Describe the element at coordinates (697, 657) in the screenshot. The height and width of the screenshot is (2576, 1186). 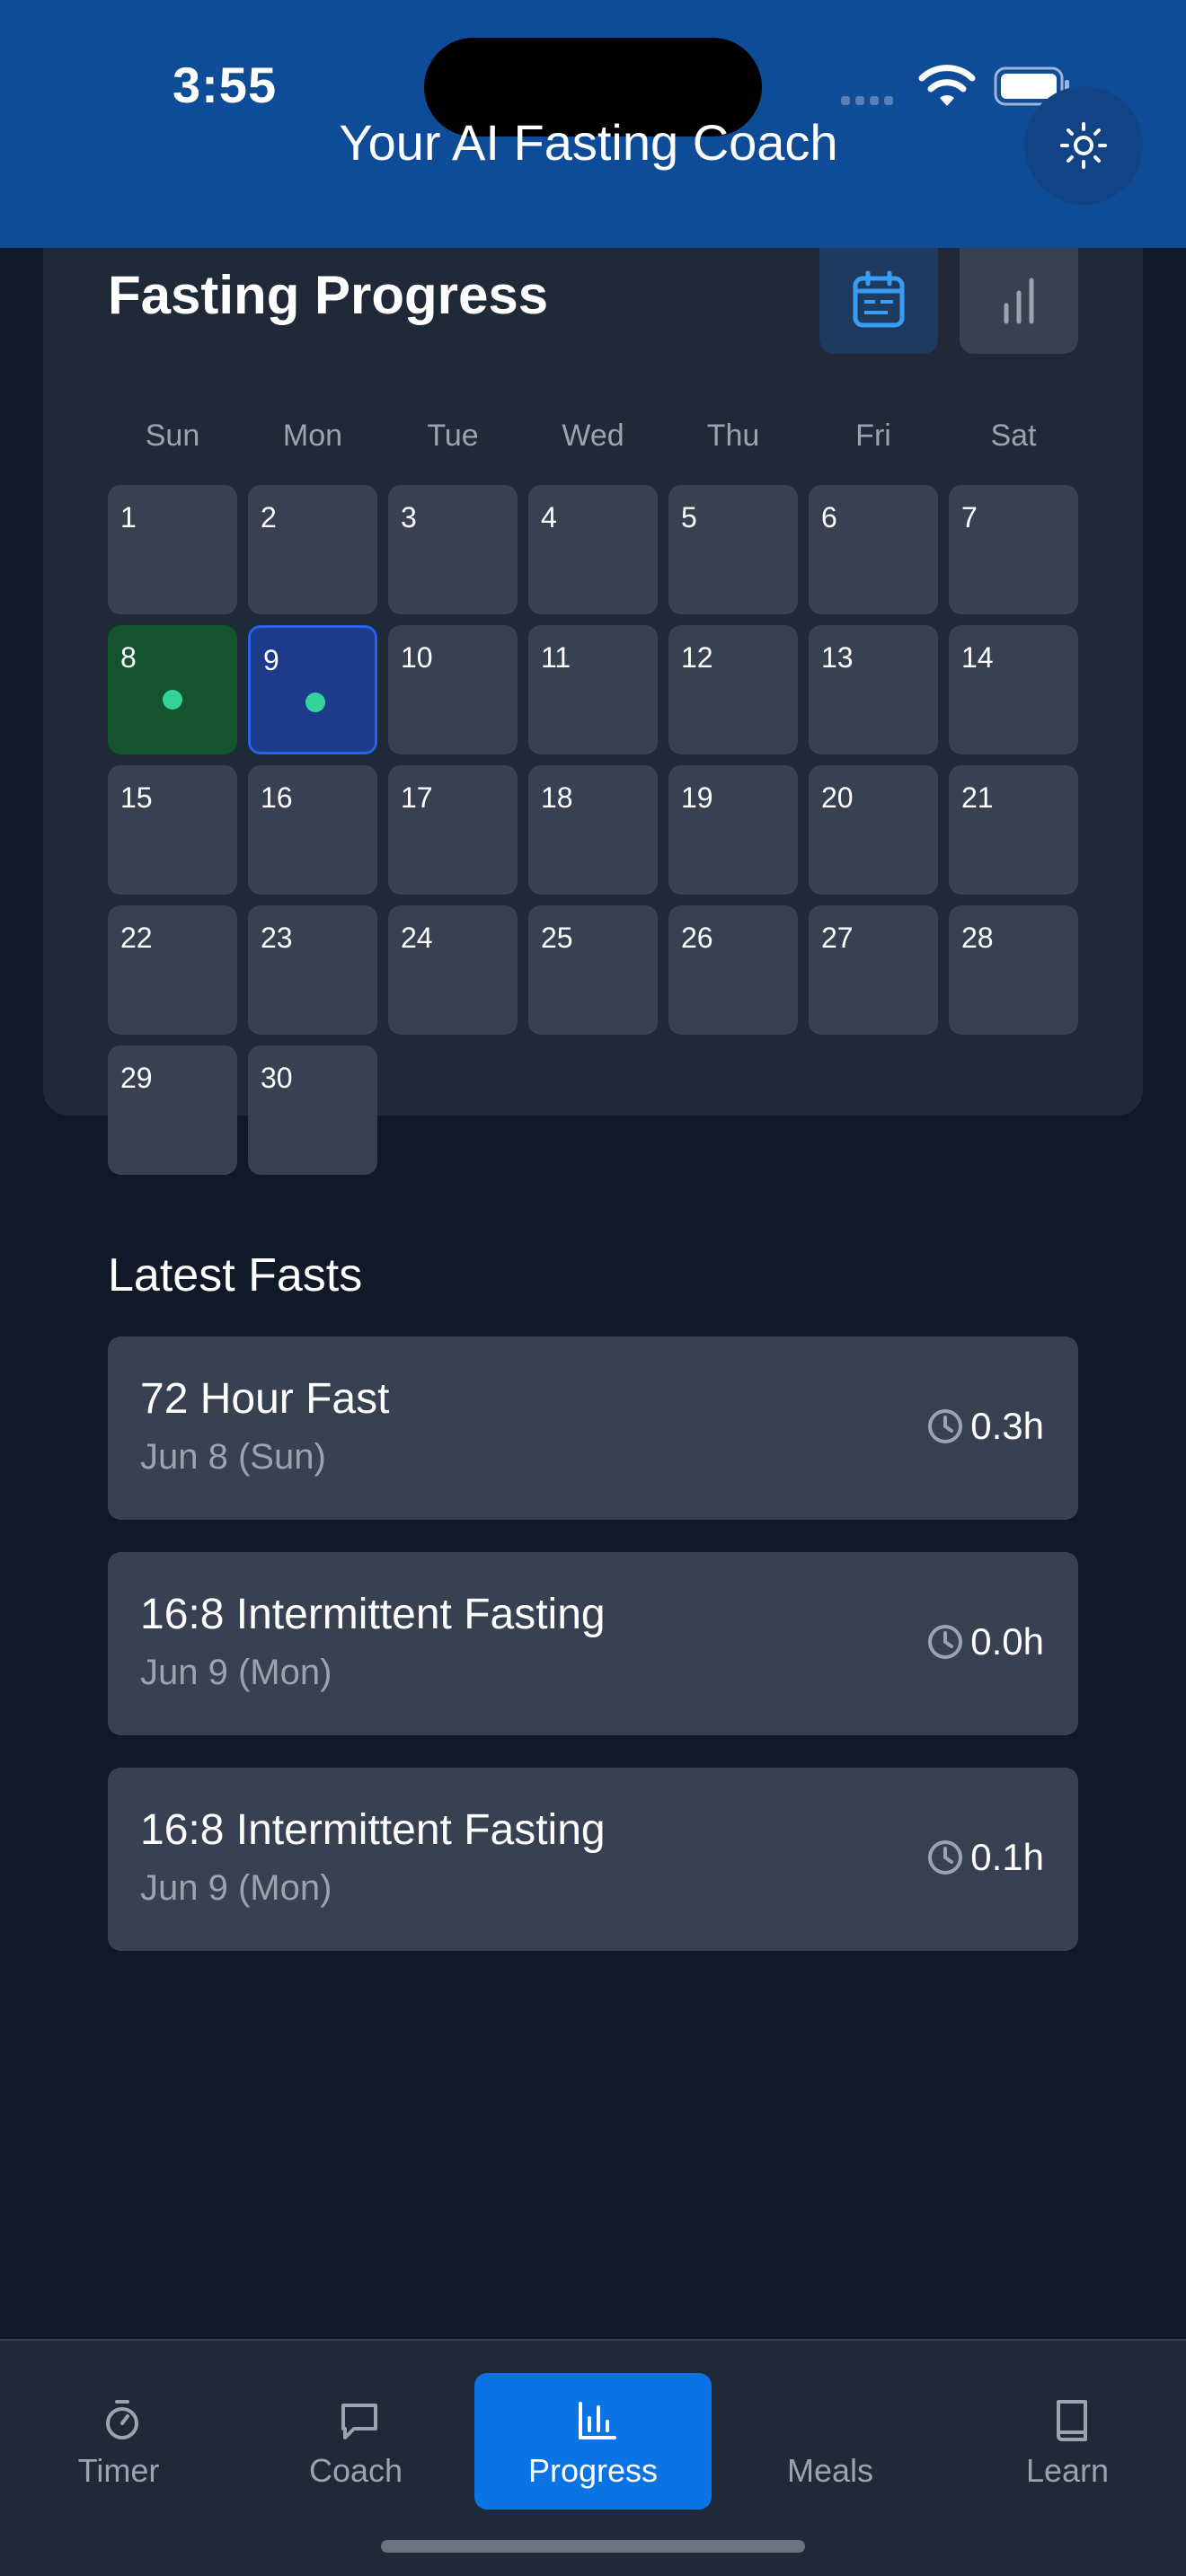
I see `day-number: 12` at that location.